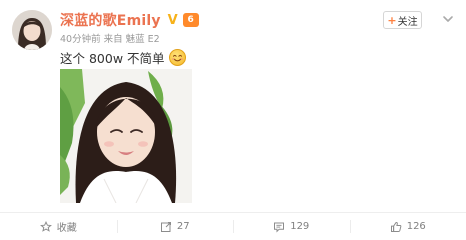 This screenshot has width=466, height=240. Describe the element at coordinates (416, 226) in the screenshot. I see `like-count: 126` at that location.